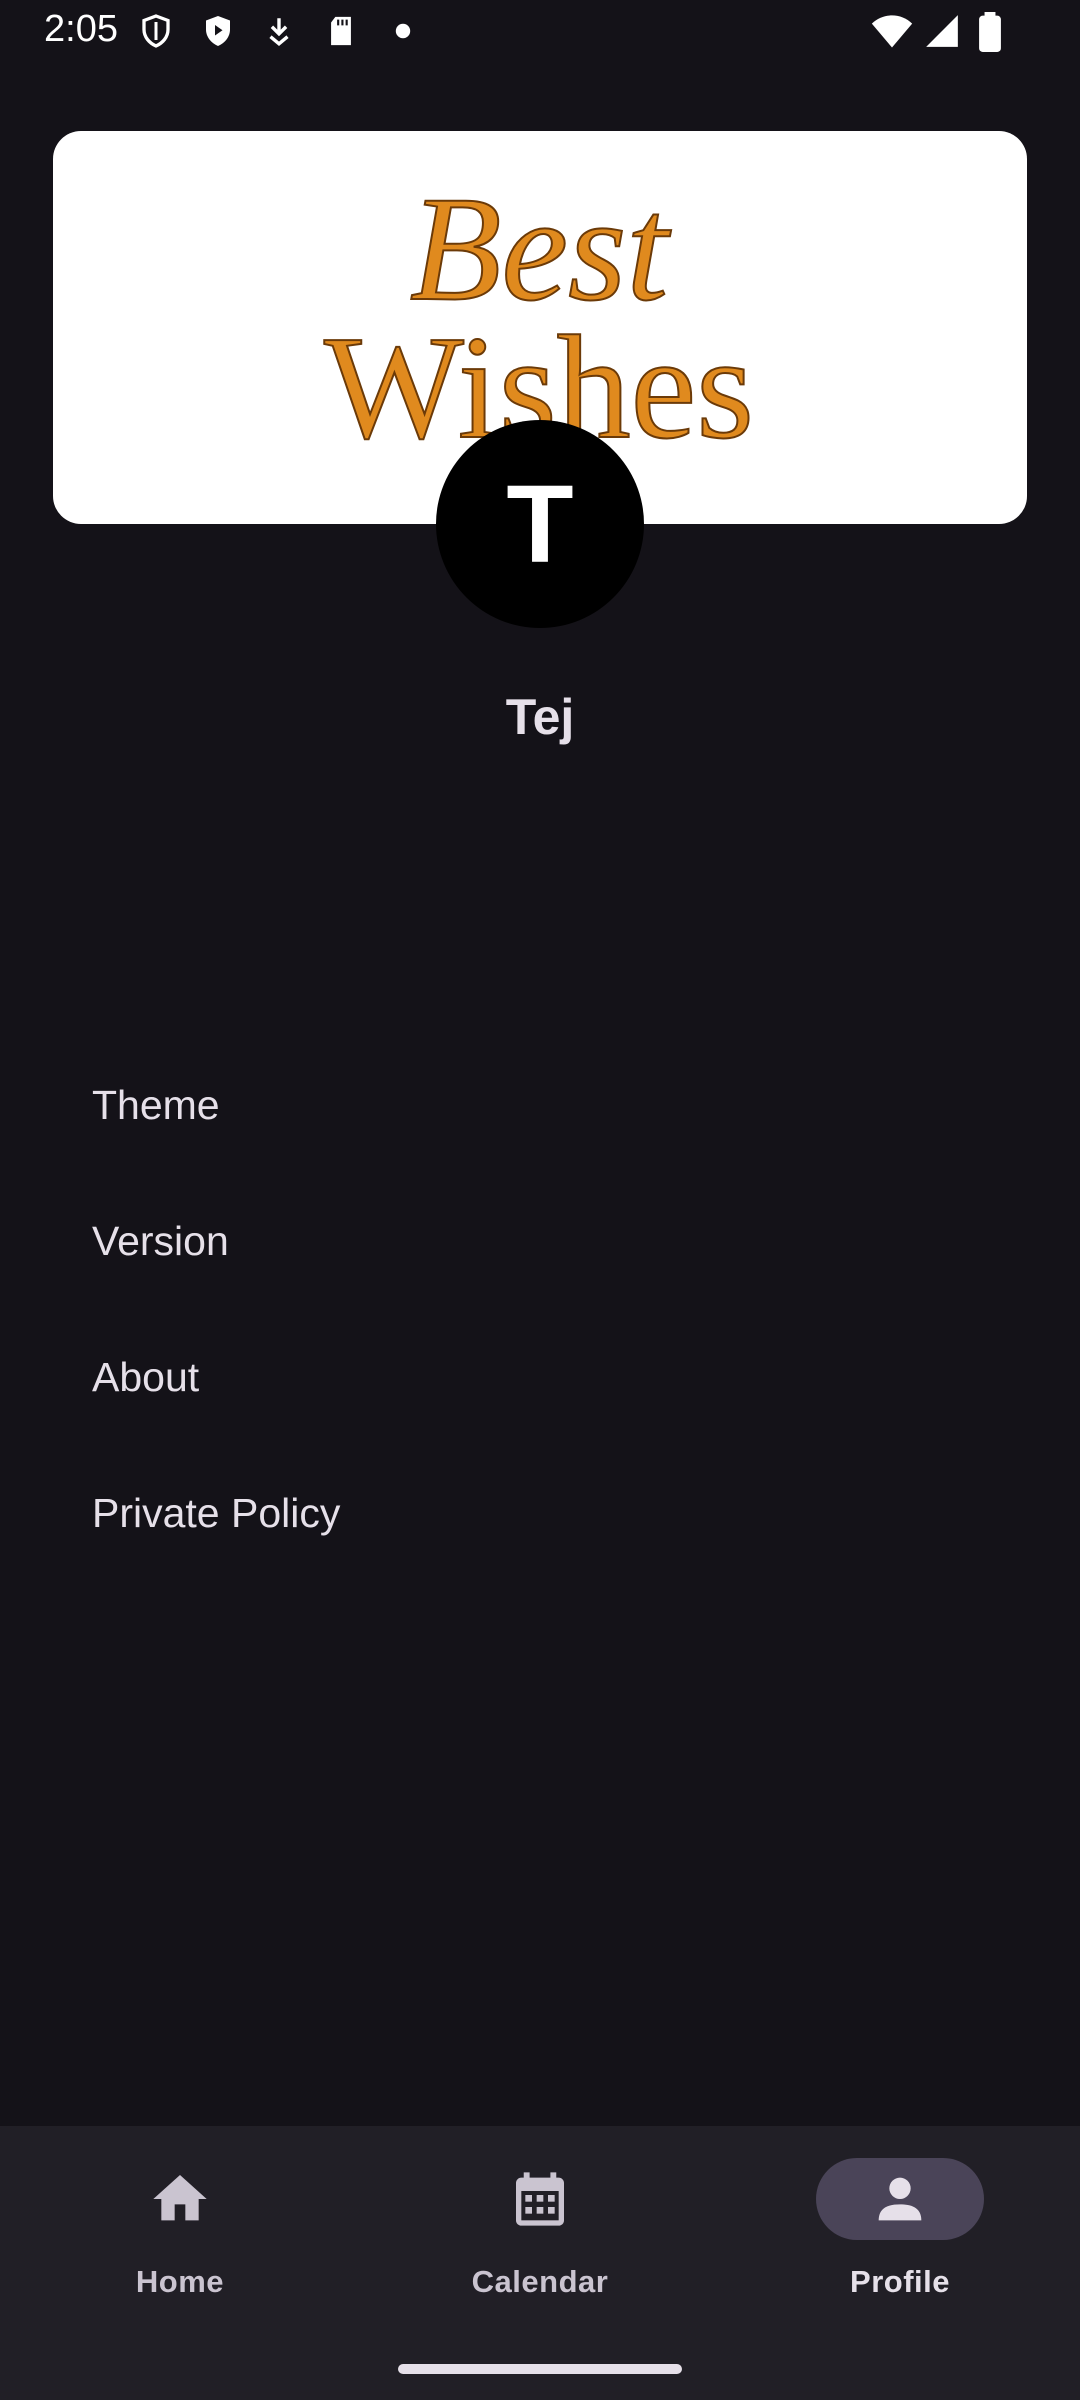 The width and height of the screenshot is (1080, 2400). I want to click on avatar-initial: T, so click(540, 524).